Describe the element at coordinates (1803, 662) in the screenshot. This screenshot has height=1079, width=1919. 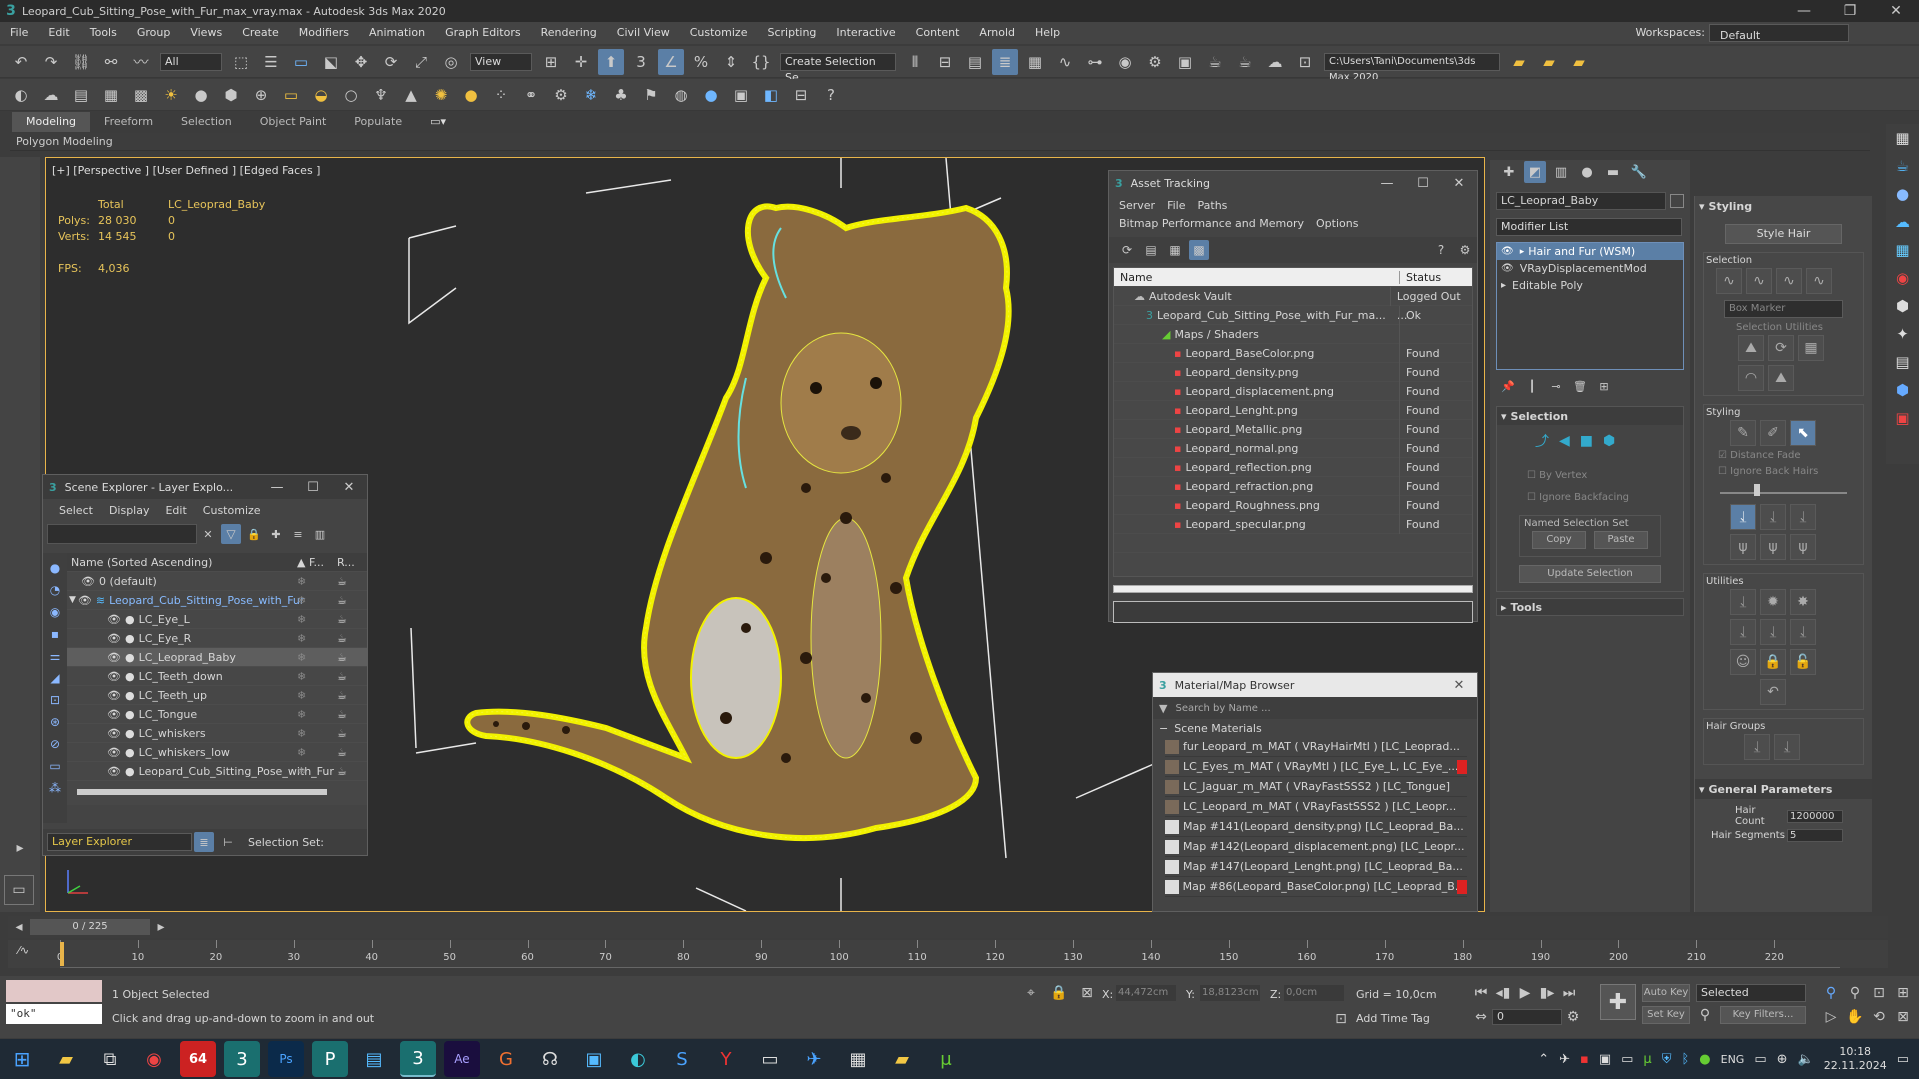
I see `unlock-icon: 🔓` at that location.